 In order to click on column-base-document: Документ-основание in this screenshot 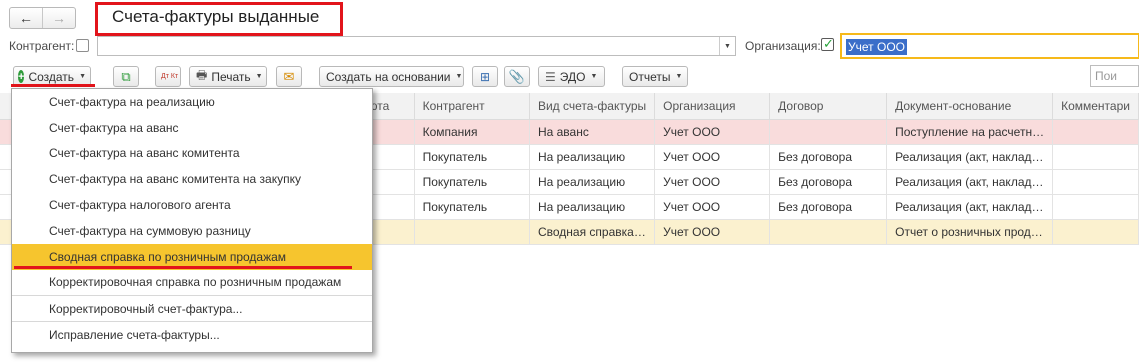, I will do `click(970, 106)`.